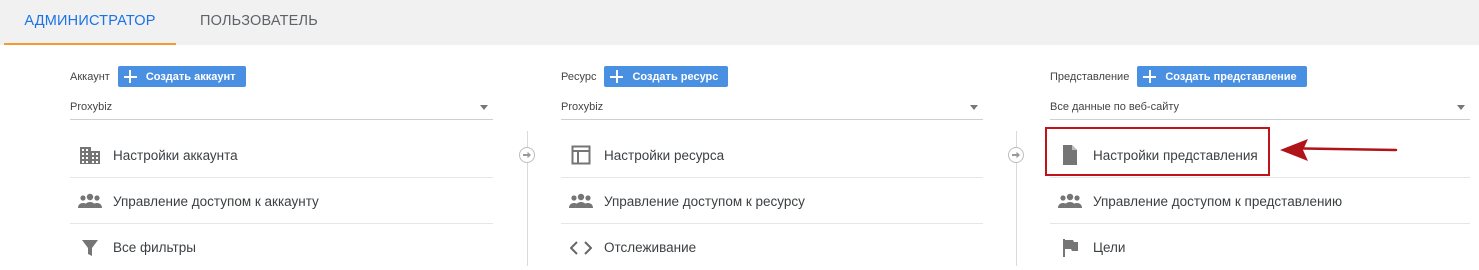  Describe the element at coordinates (1260, 109) in the screenshot. I see `view-select: Все данные по веб-сайту` at that location.